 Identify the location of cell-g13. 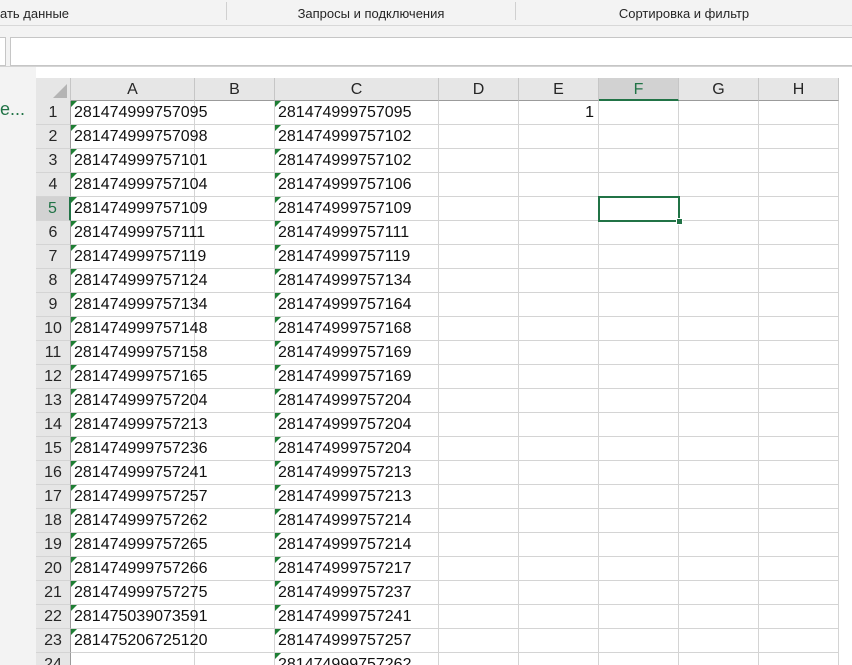
(719, 401).